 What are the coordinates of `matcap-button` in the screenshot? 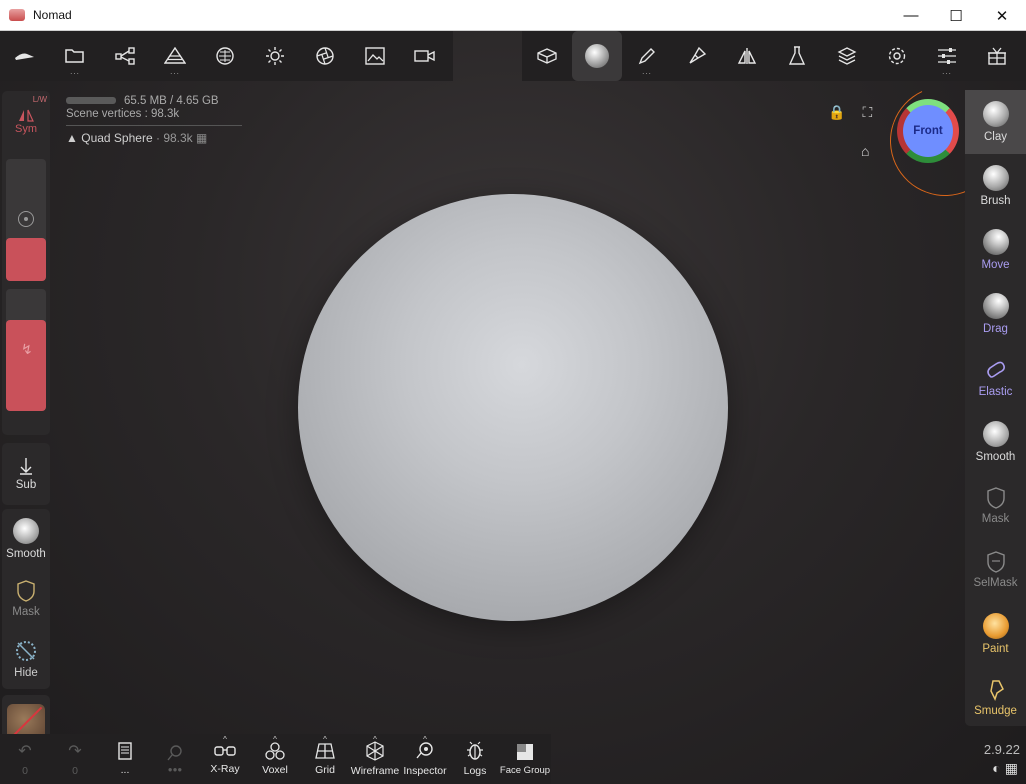 It's located at (597, 56).